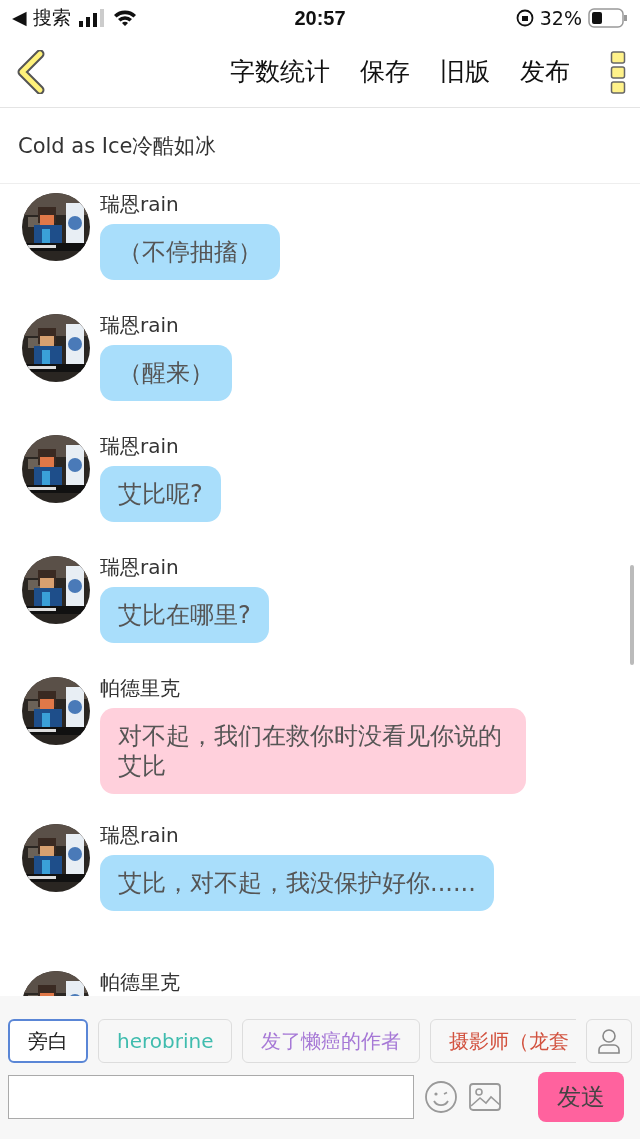 The image size is (640, 1139). I want to click on story-title: Cold as Ice冷酷如冰, so click(320, 146).